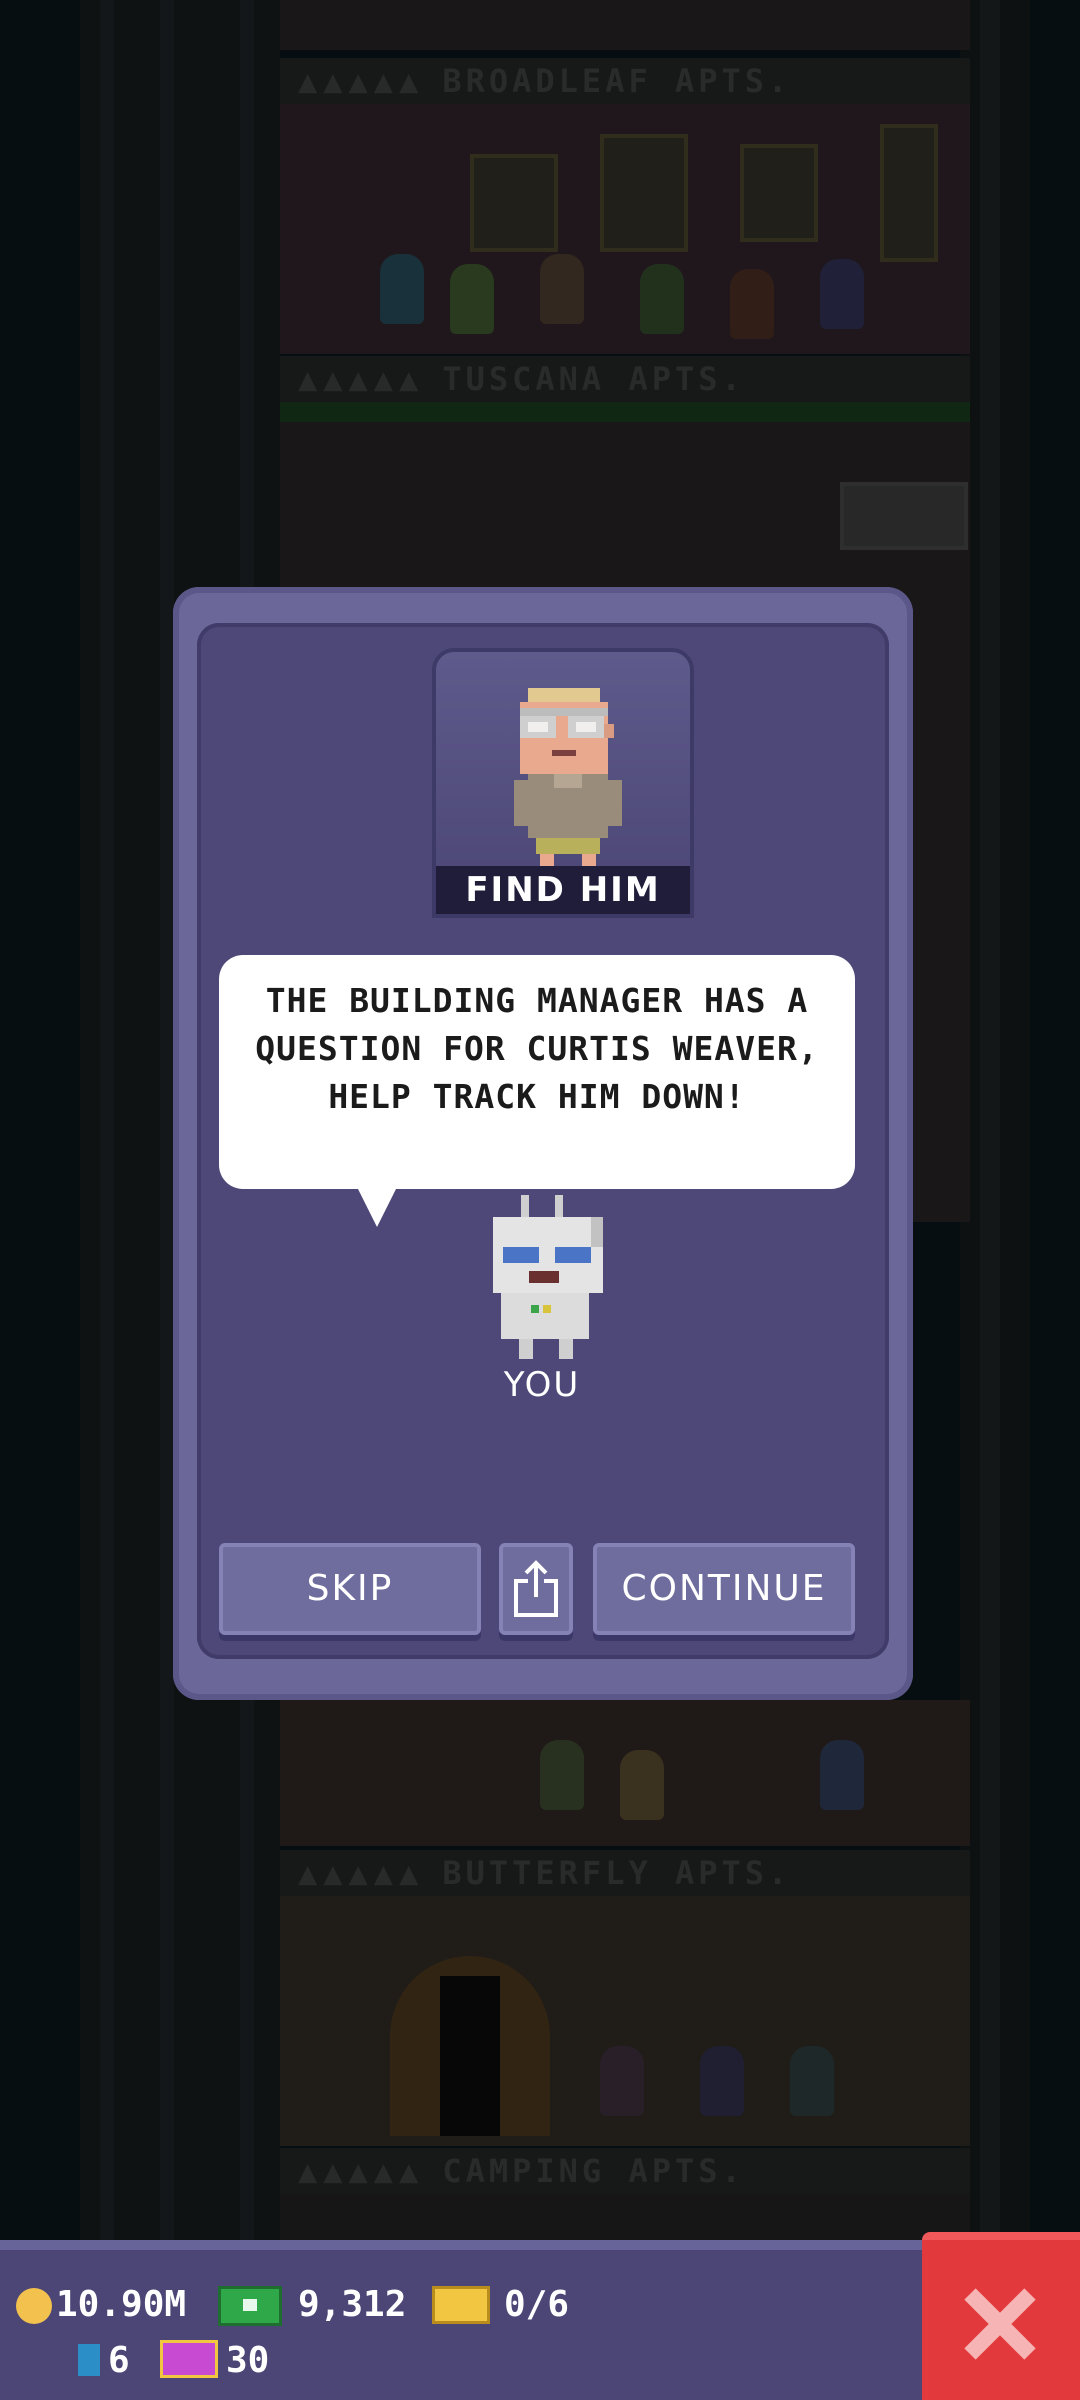  What do you see at coordinates (1000, 2324) in the screenshot?
I see `close-icon` at bounding box center [1000, 2324].